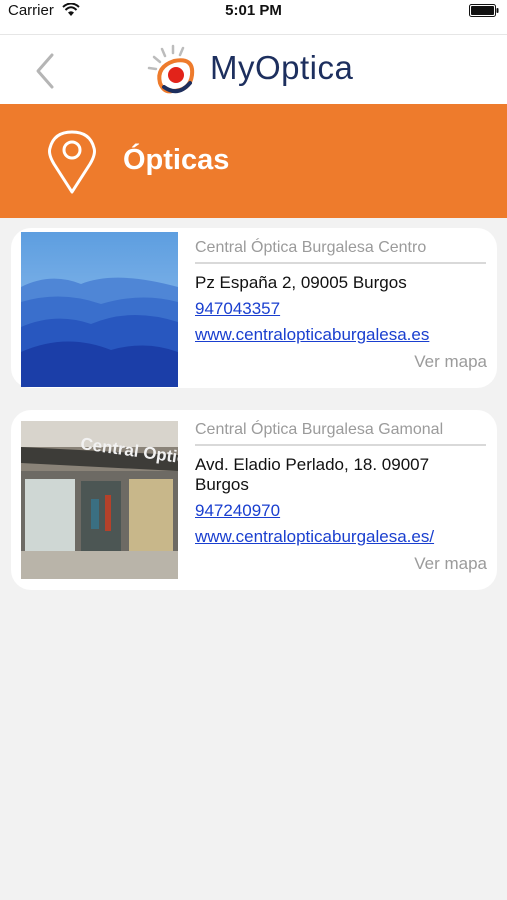 The width and height of the screenshot is (507, 900). What do you see at coordinates (253, 161) in the screenshot?
I see `section-header: Ópticas` at bounding box center [253, 161].